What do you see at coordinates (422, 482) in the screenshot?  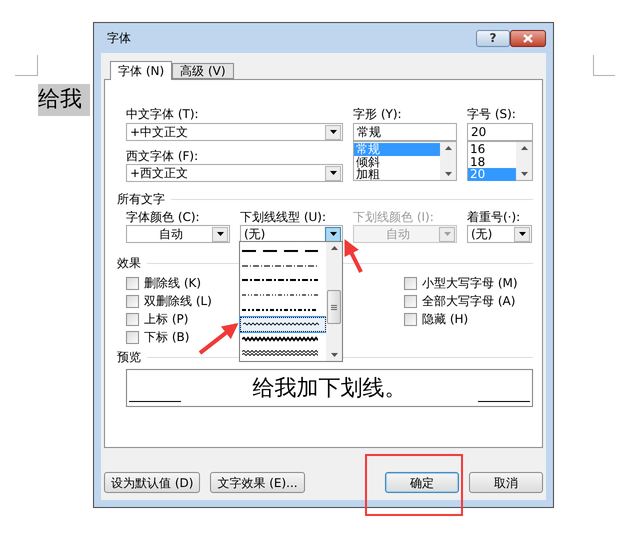 I see `dialog-button: 确定` at bounding box center [422, 482].